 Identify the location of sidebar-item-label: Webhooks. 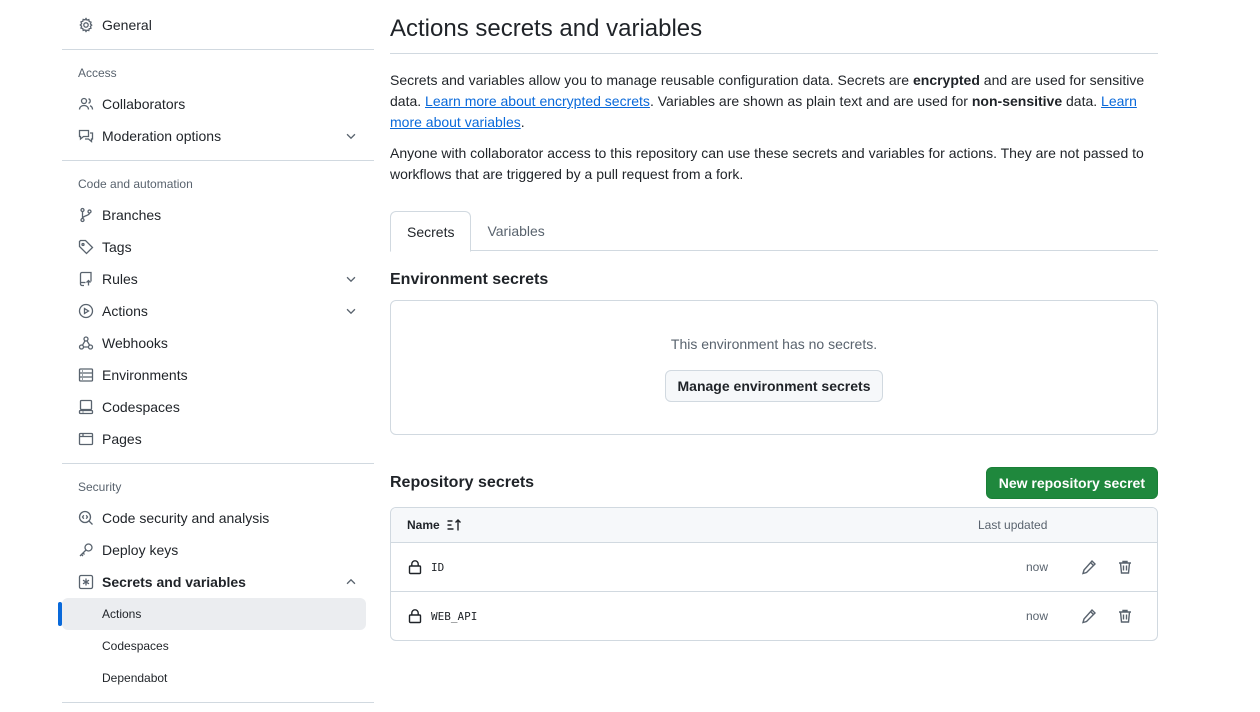
(135, 343).